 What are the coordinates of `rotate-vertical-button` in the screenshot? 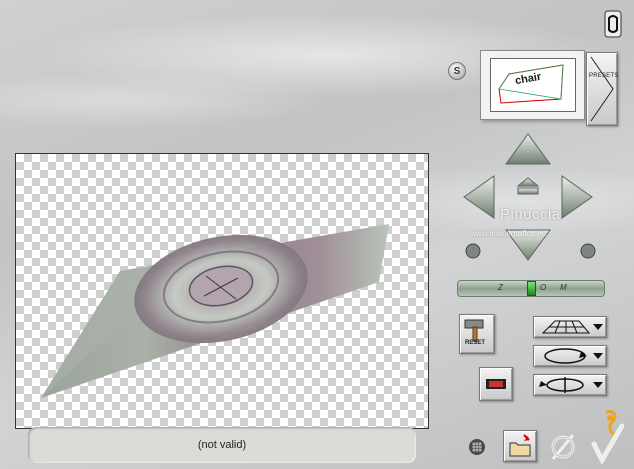 It's located at (570, 385).